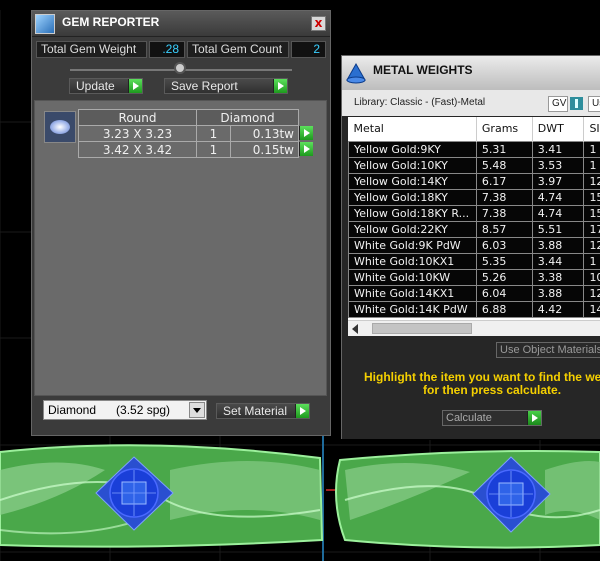 This screenshot has height=561, width=600. Describe the element at coordinates (474, 149) in the screenshot. I see `table-row: Yellow Gold:9KY 5.31 3.41 1` at that location.